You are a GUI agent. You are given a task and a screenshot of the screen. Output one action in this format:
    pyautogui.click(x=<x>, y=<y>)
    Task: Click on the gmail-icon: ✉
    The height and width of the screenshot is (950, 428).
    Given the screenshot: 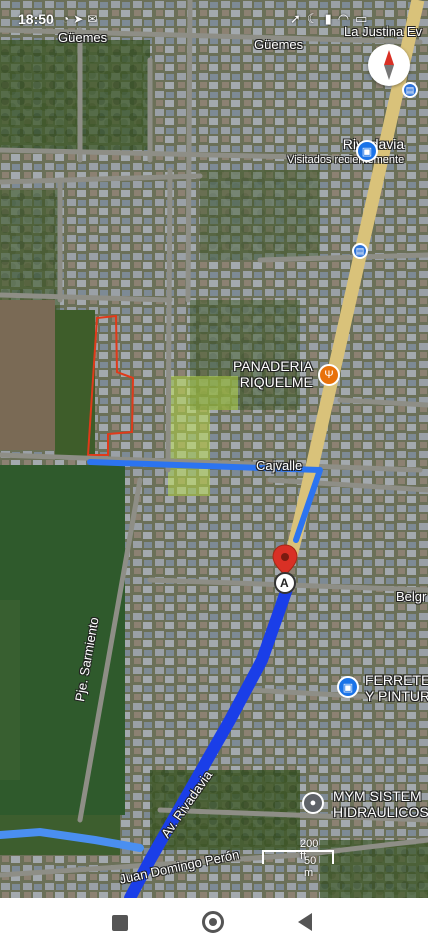 What is the action you would take?
    pyautogui.click(x=94, y=19)
    